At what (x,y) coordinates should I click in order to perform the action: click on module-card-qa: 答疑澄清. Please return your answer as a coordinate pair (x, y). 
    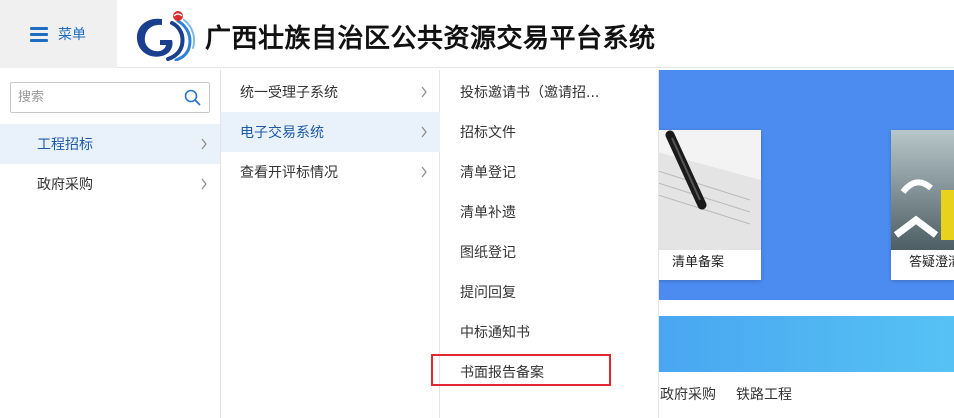
    Looking at the image, I should click on (922, 205).